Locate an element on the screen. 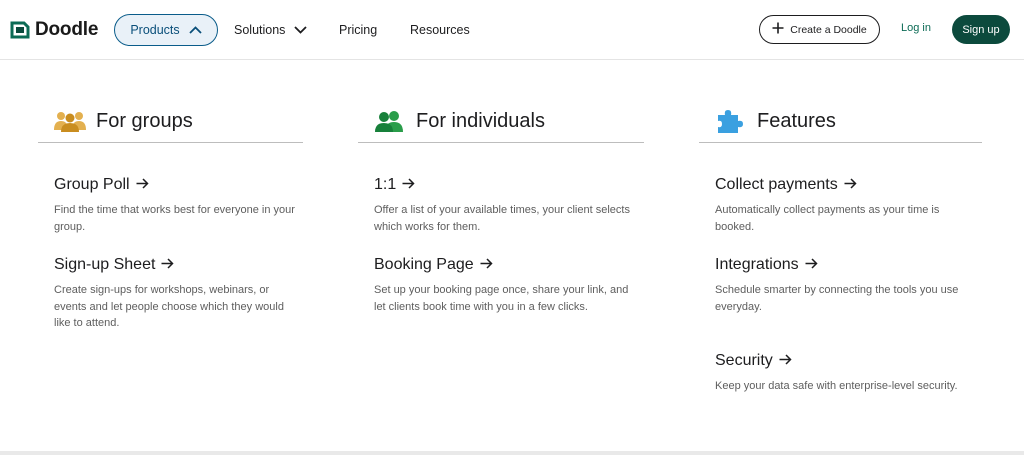  features-title: Features is located at coordinates (796, 120).